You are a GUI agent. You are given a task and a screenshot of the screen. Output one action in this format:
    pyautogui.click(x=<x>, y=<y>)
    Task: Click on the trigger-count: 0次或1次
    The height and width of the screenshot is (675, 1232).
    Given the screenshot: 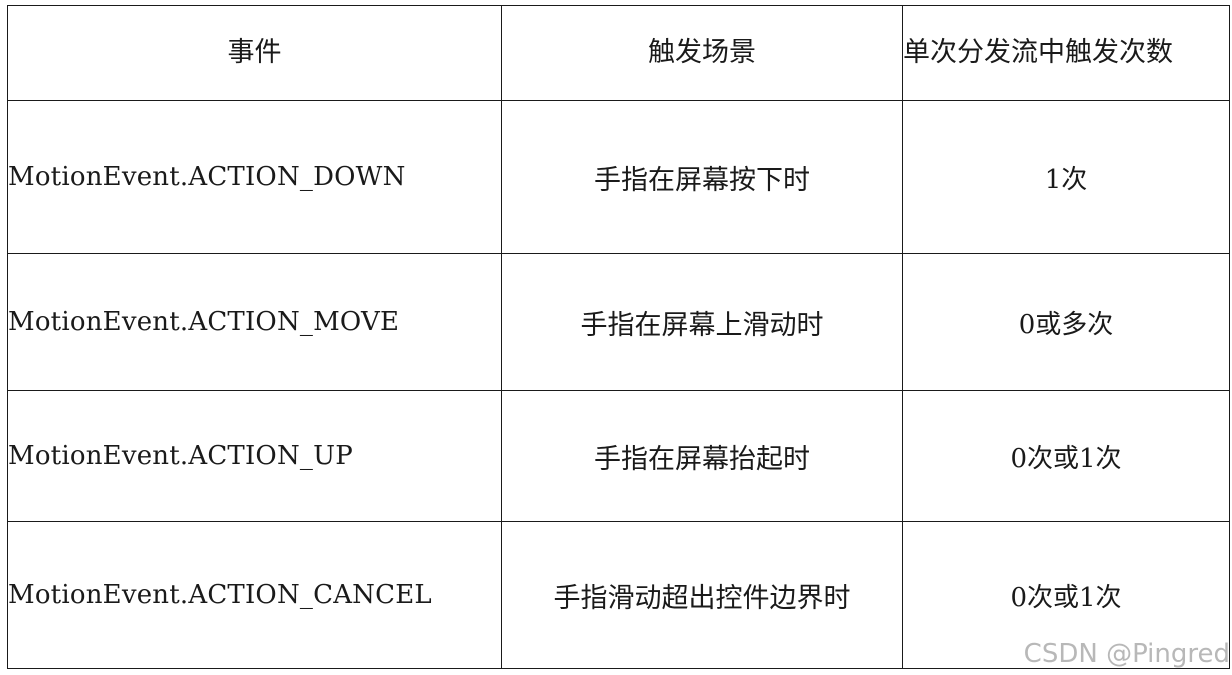 What is the action you would take?
    pyautogui.click(x=1066, y=456)
    